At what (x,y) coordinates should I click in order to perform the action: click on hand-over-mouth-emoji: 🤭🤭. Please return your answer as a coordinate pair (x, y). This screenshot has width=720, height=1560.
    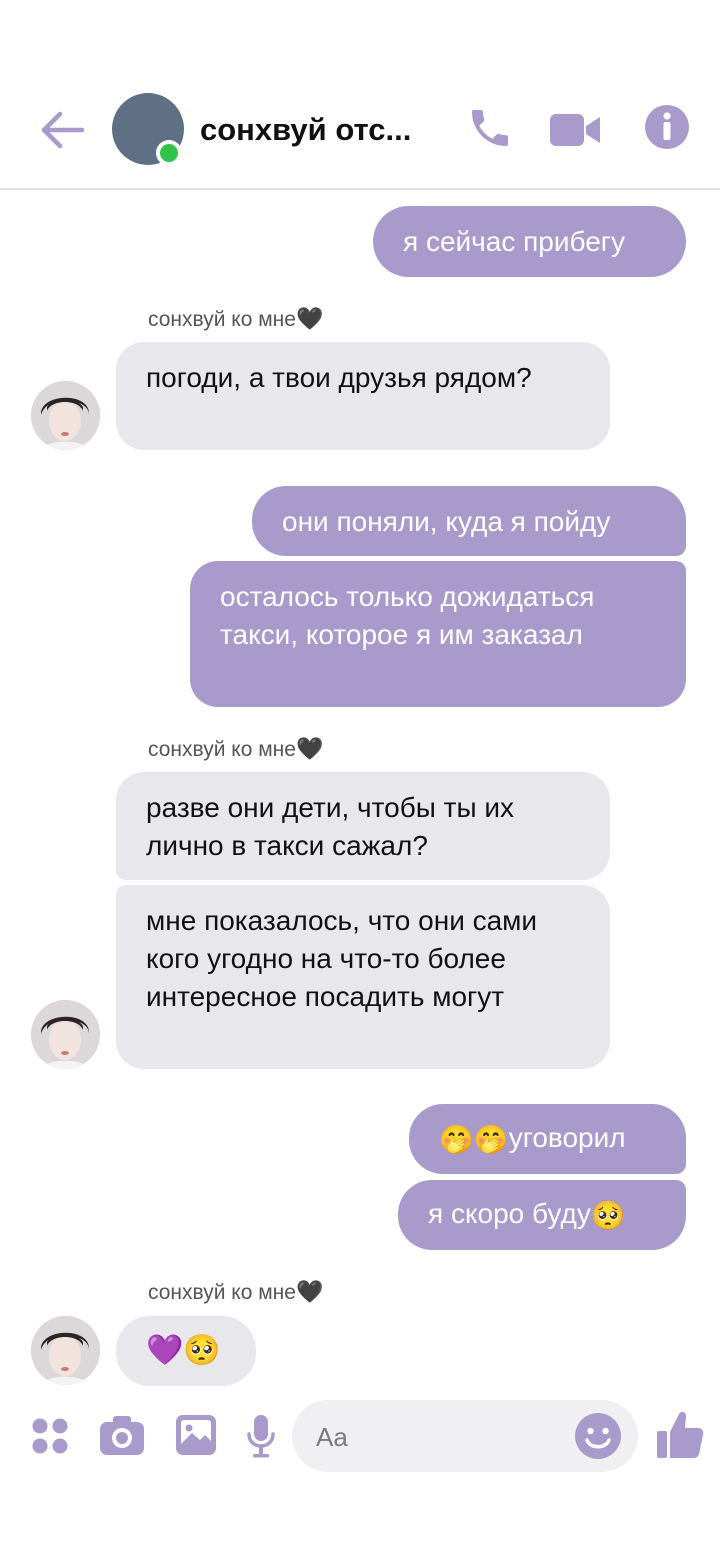
    Looking at the image, I should click on (474, 1139).